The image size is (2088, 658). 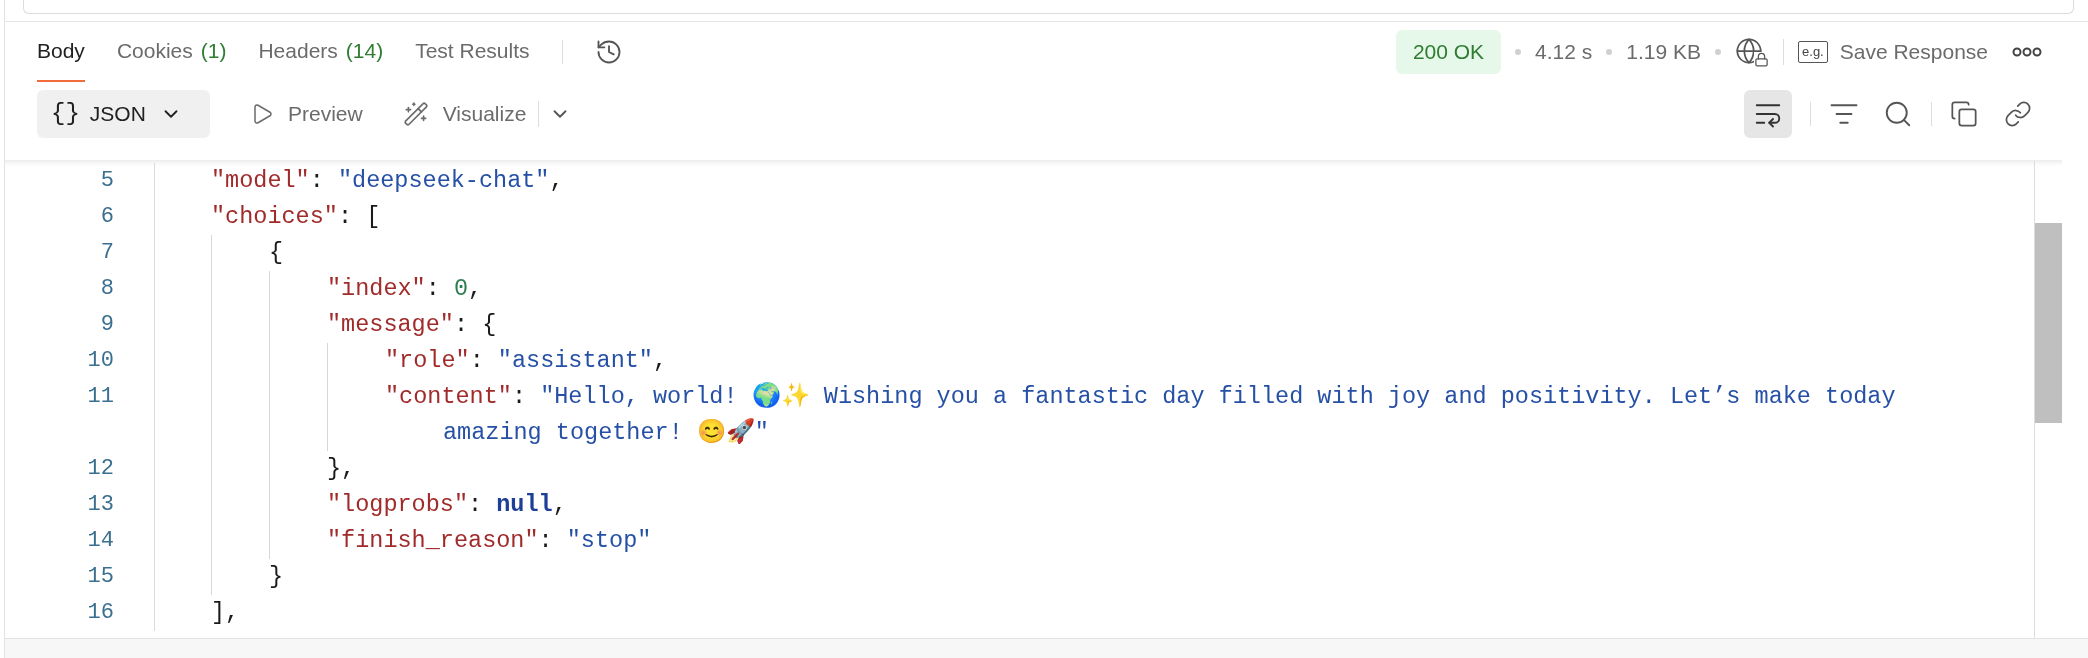 I want to click on more-icon, so click(x=2027, y=52).